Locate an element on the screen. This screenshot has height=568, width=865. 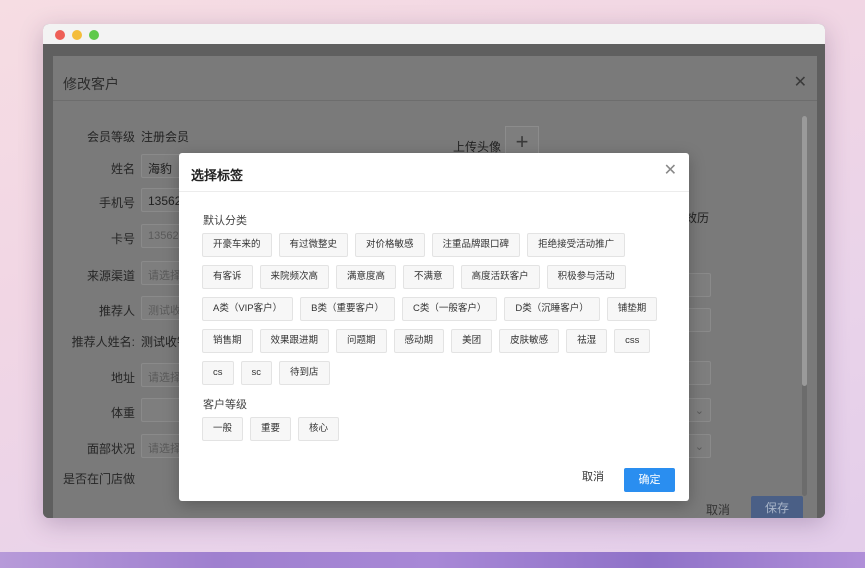
member-level-value: 注册会员 is located at coordinates (165, 137).